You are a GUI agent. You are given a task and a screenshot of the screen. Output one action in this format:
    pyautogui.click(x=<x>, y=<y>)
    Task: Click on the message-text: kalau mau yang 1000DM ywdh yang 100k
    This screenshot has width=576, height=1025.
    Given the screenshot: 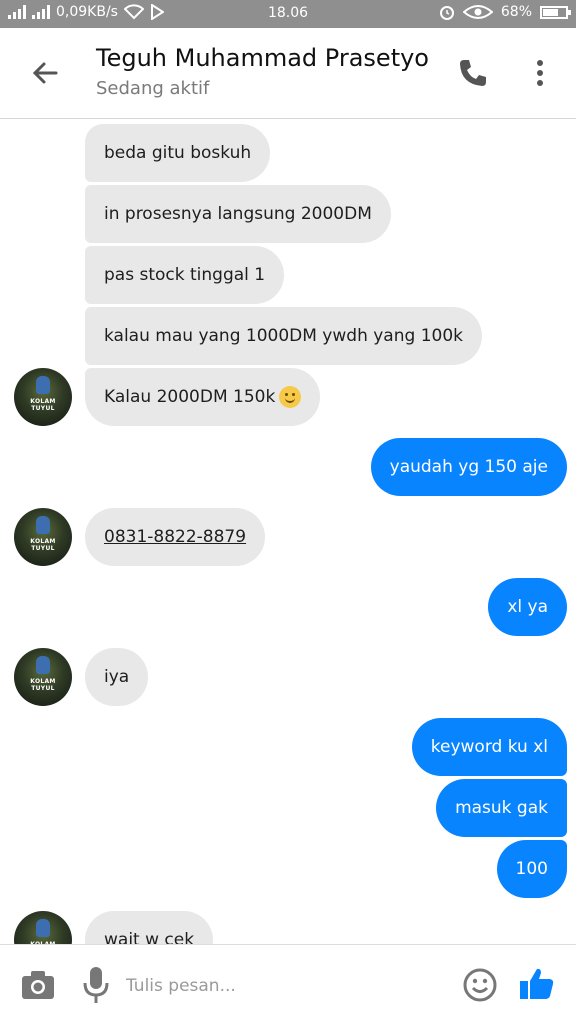 What is the action you would take?
    pyautogui.click(x=283, y=336)
    